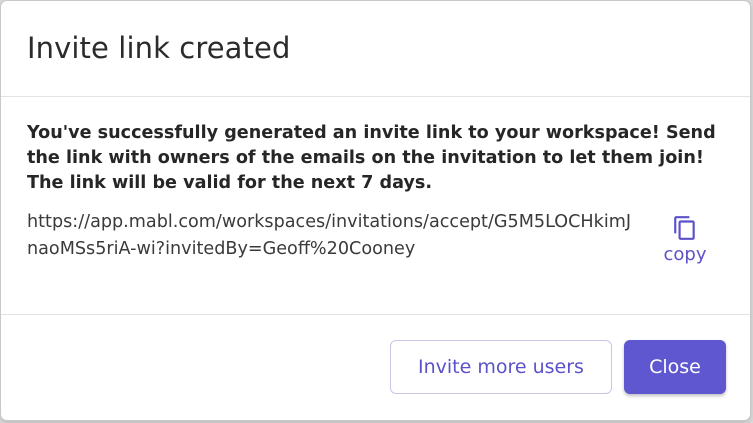 This screenshot has width=753, height=423. I want to click on invite-more-users-button: Invite more users, so click(501, 367).